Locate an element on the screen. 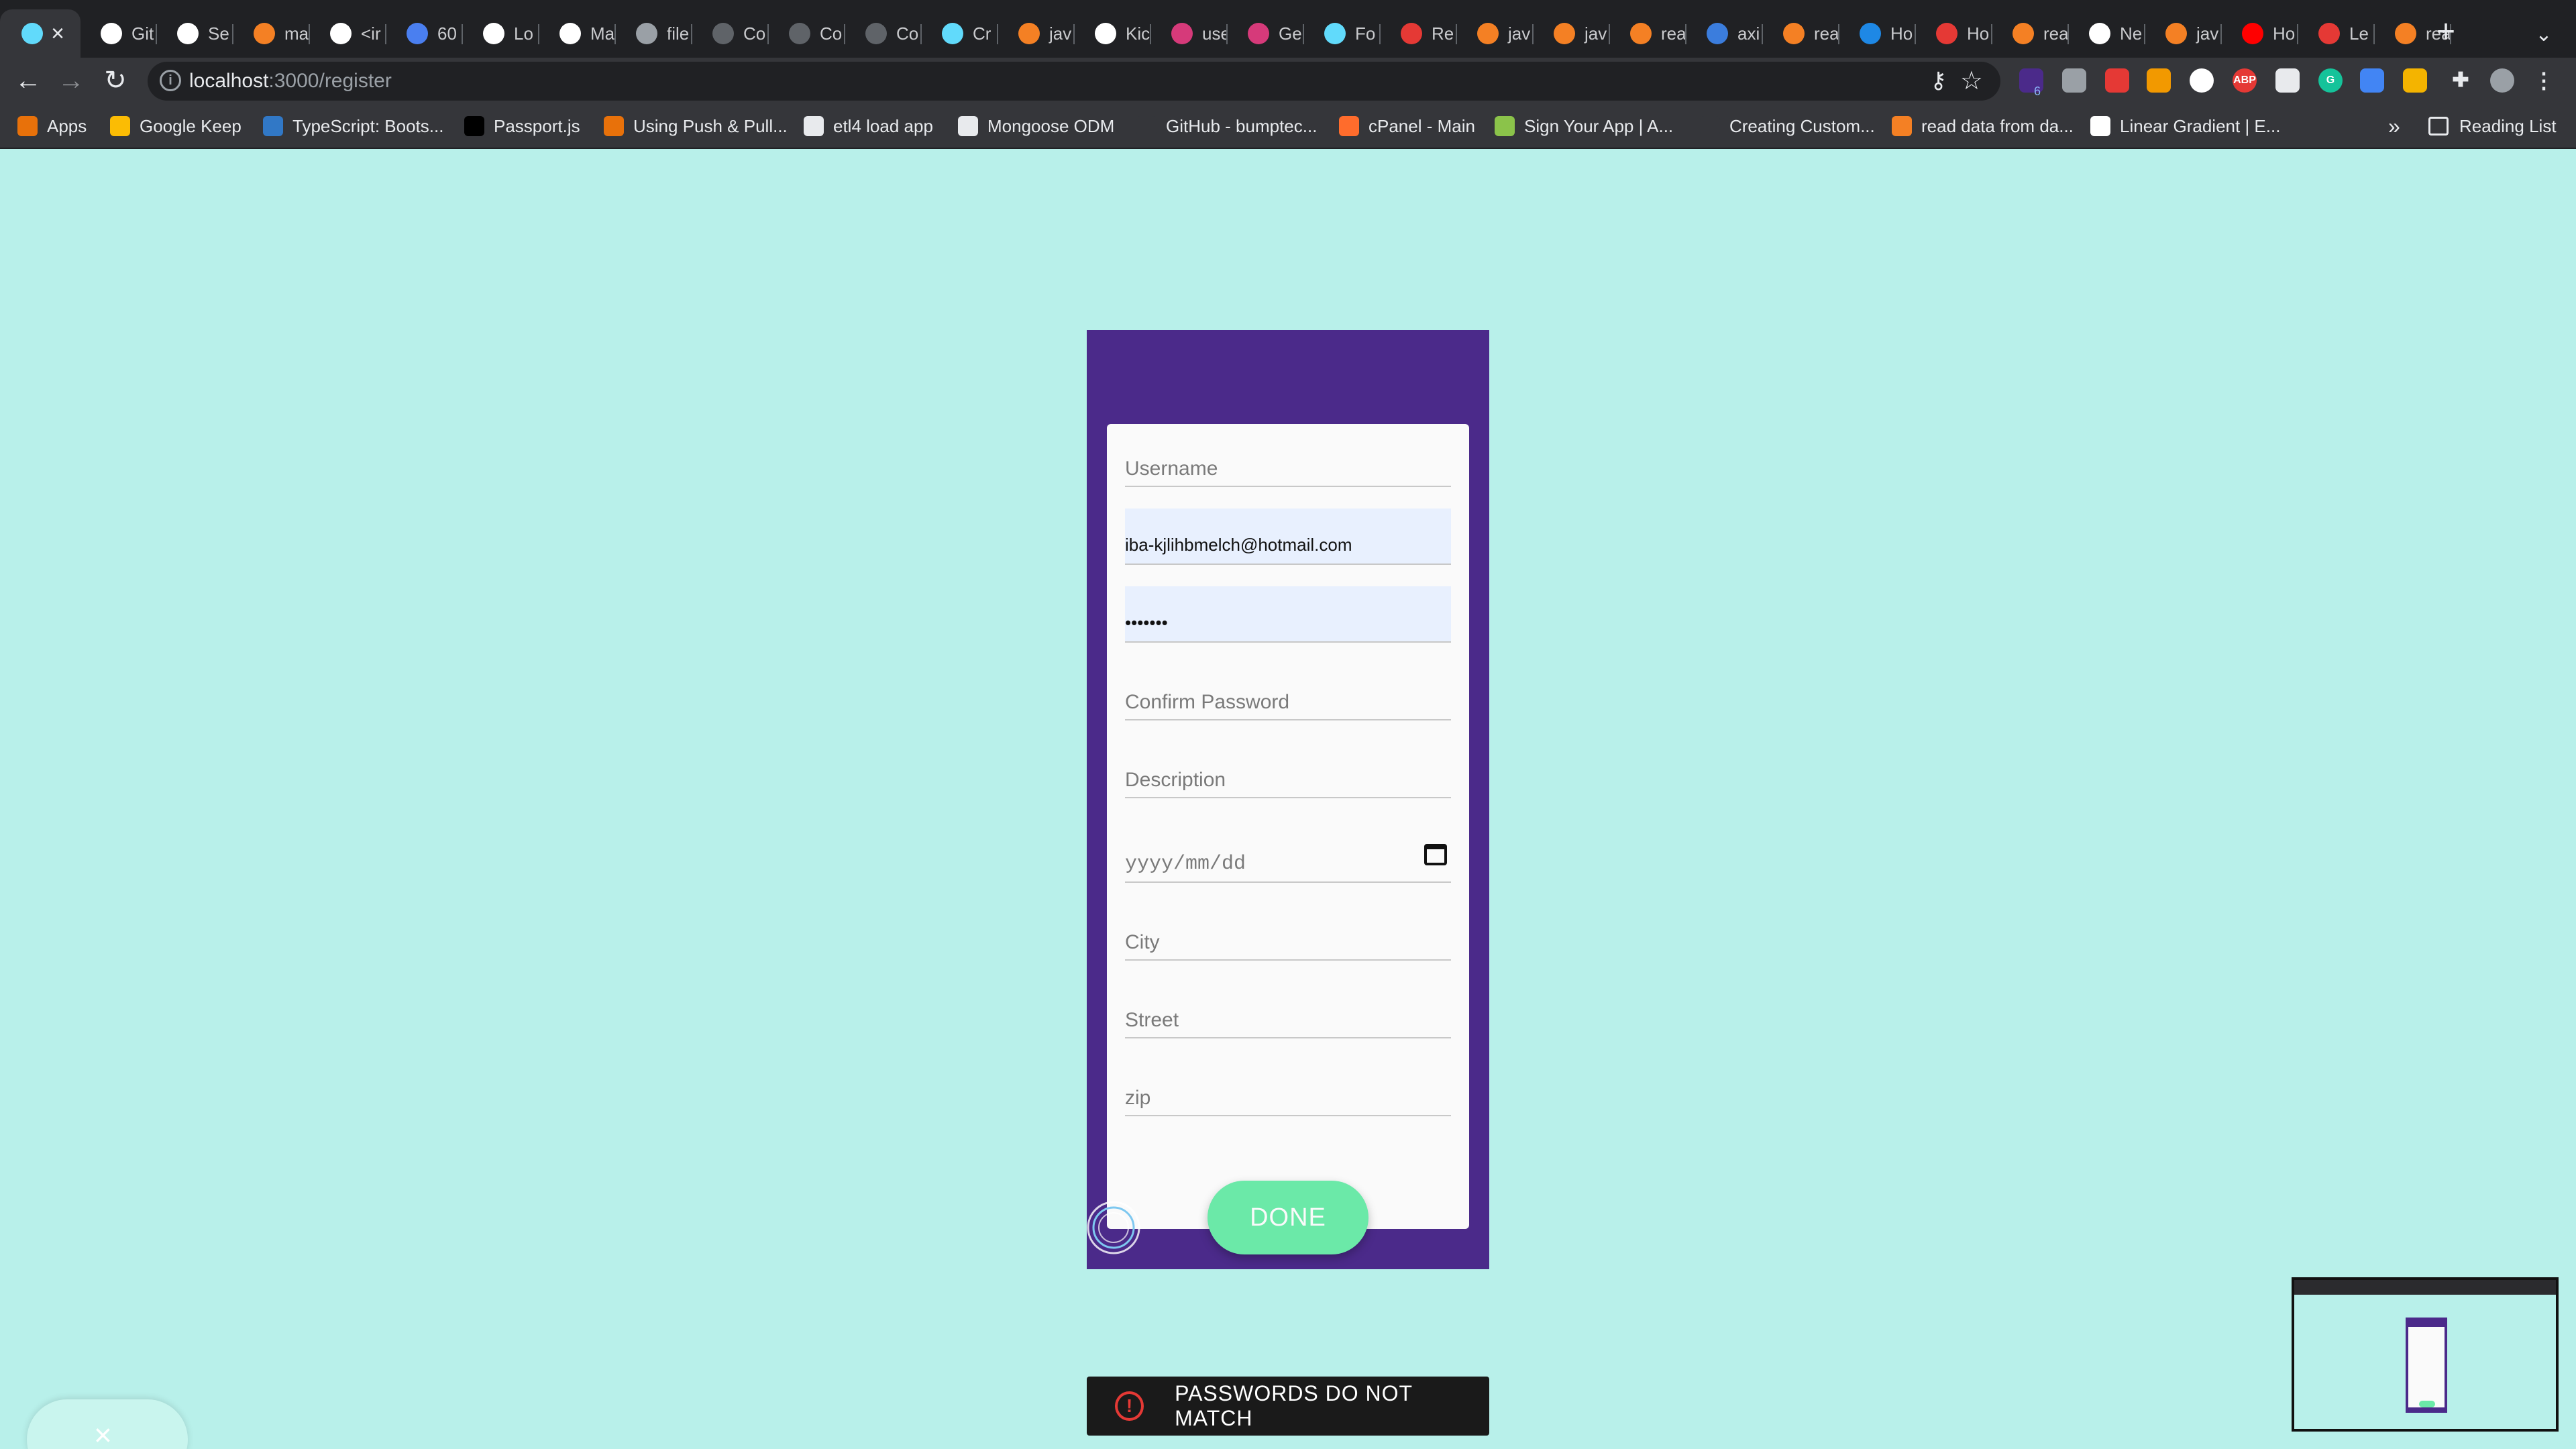 The height and width of the screenshot is (1449, 2576). street-input is located at coordinates (1288, 1009).